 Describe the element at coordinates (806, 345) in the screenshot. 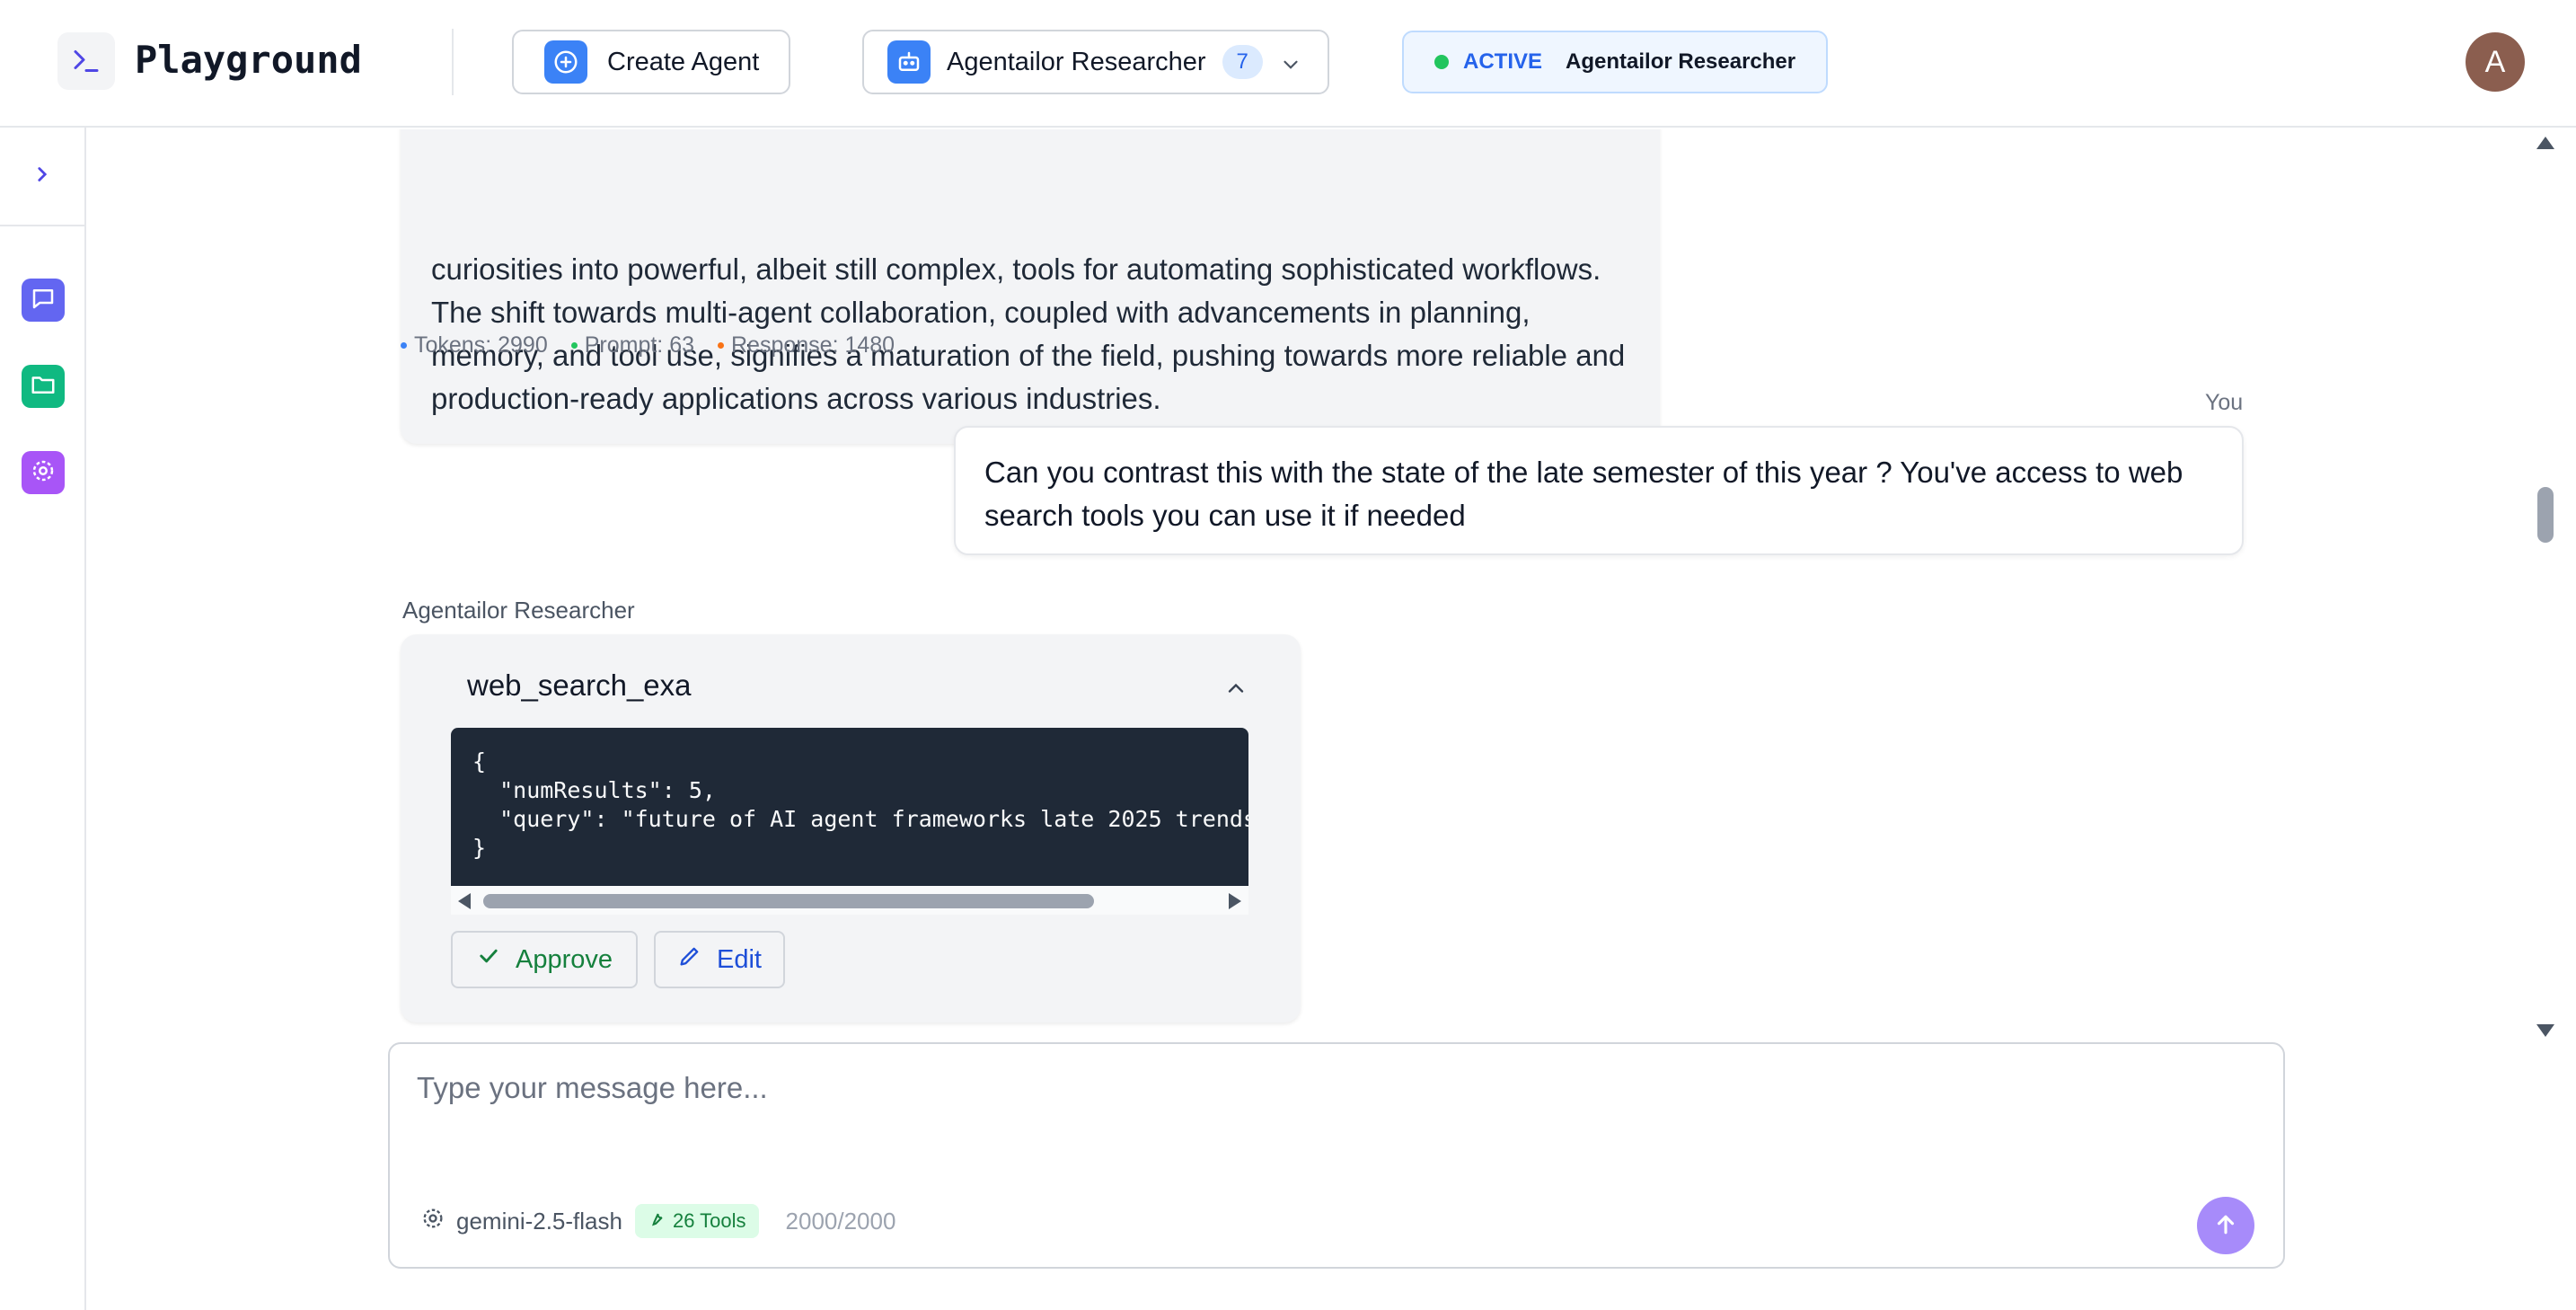

I see `response-stat: Response: 1480` at that location.